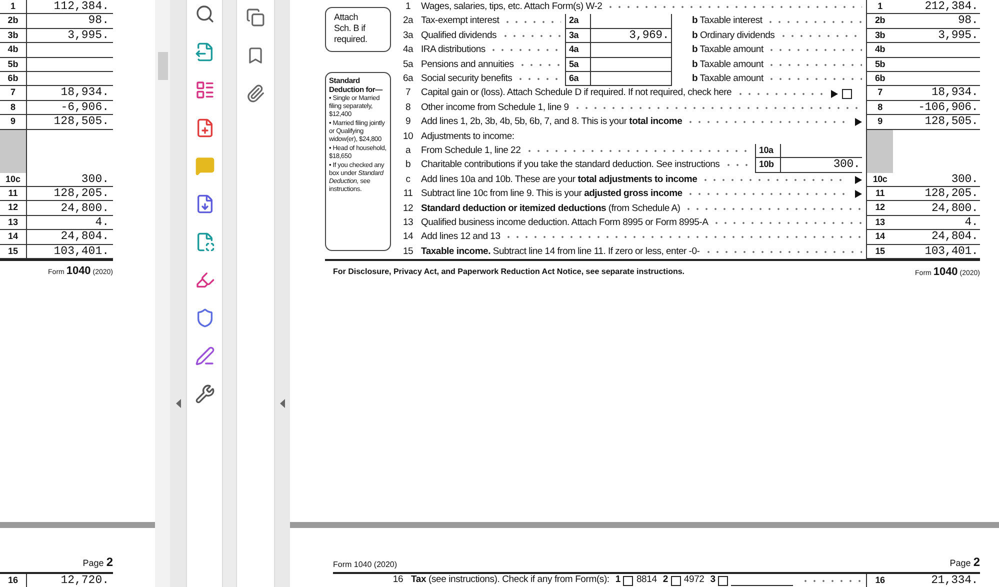 The height and width of the screenshot is (587, 999). Describe the element at coordinates (879, 50) in the screenshot. I see `line-number-cell: 4b` at that location.